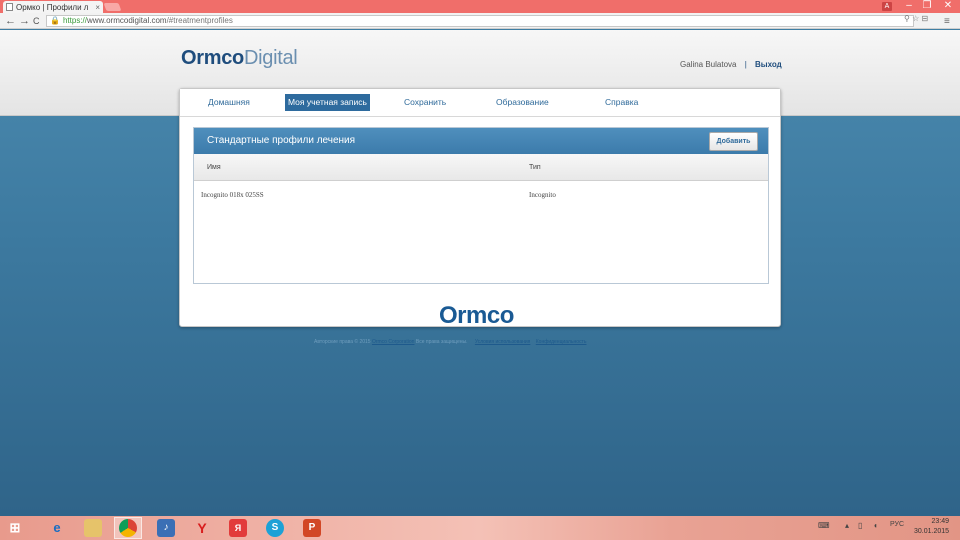 Image resolution: width=960 pixels, height=540 pixels. What do you see at coordinates (875, 525) in the screenshot?
I see `volume-icon: ◖` at bounding box center [875, 525].